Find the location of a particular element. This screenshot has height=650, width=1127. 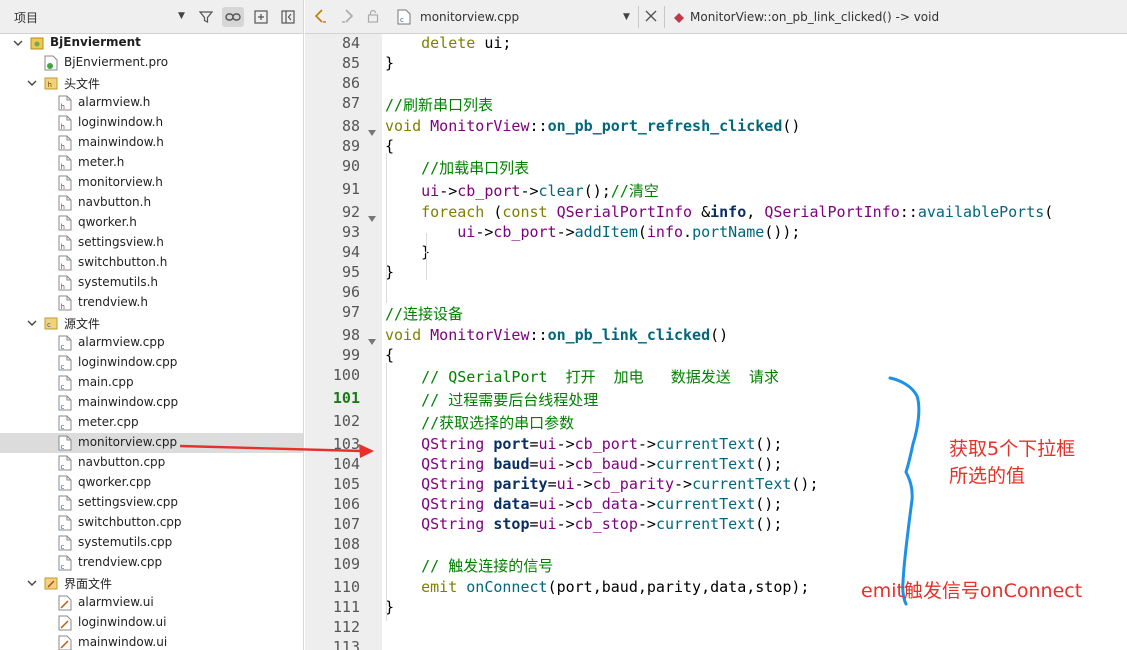

tree-item: c alarmview.cpp is located at coordinates (151, 343).